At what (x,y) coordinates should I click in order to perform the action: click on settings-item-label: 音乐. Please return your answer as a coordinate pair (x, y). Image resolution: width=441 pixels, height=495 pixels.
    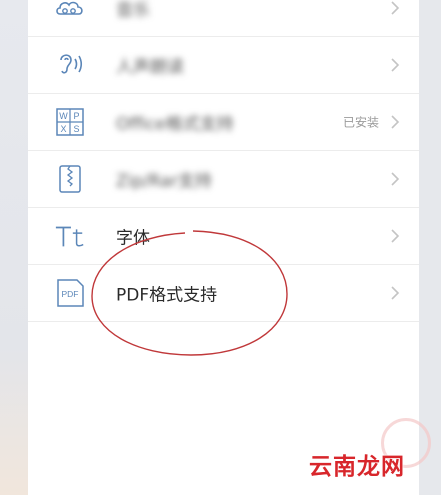
    Looking at the image, I should click on (133, 10).